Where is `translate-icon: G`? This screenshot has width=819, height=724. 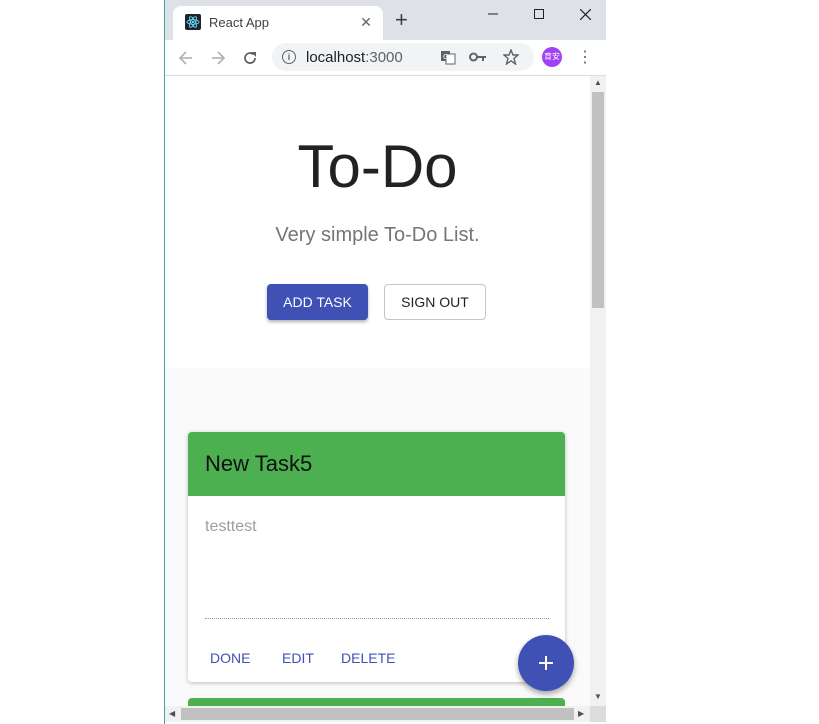
translate-icon: G is located at coordinates (448, 57).